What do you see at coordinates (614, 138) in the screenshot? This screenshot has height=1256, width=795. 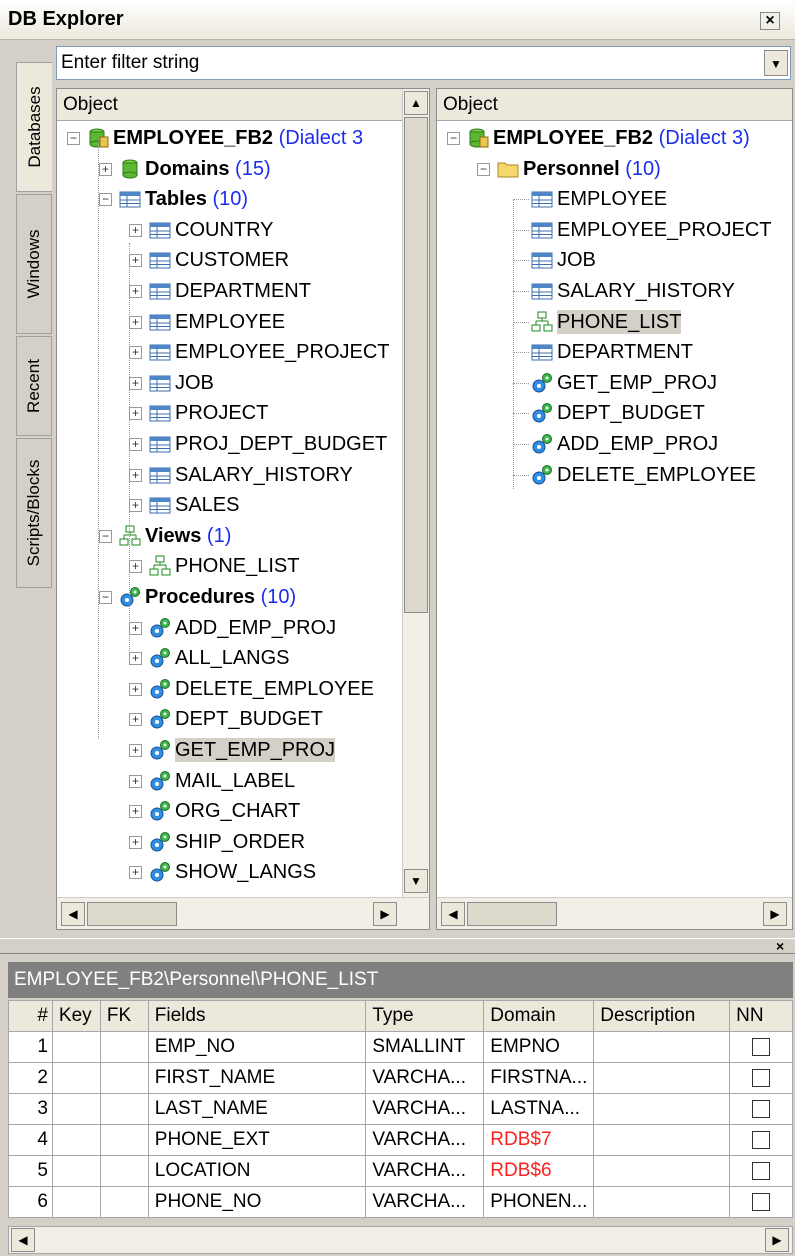 I see `tree-node-database: − EMPLOYEE_FB2 (Dialect 3)` at bounding box center [614, 138].